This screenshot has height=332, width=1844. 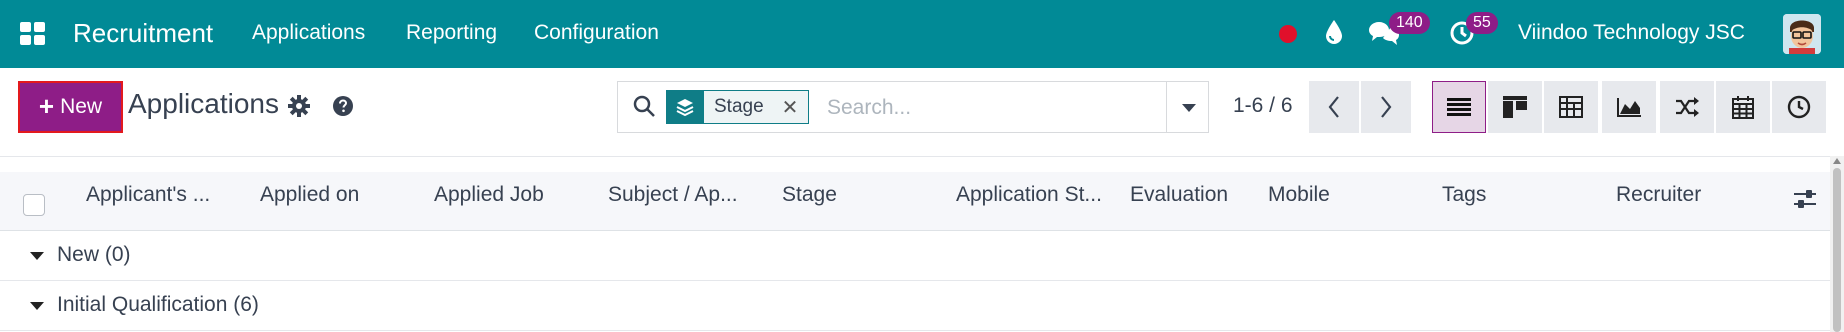 What do you see at coordinates (308, 33) in the screenshot?
I see `menu-applications: Applications` at bounding box center [308, 33].